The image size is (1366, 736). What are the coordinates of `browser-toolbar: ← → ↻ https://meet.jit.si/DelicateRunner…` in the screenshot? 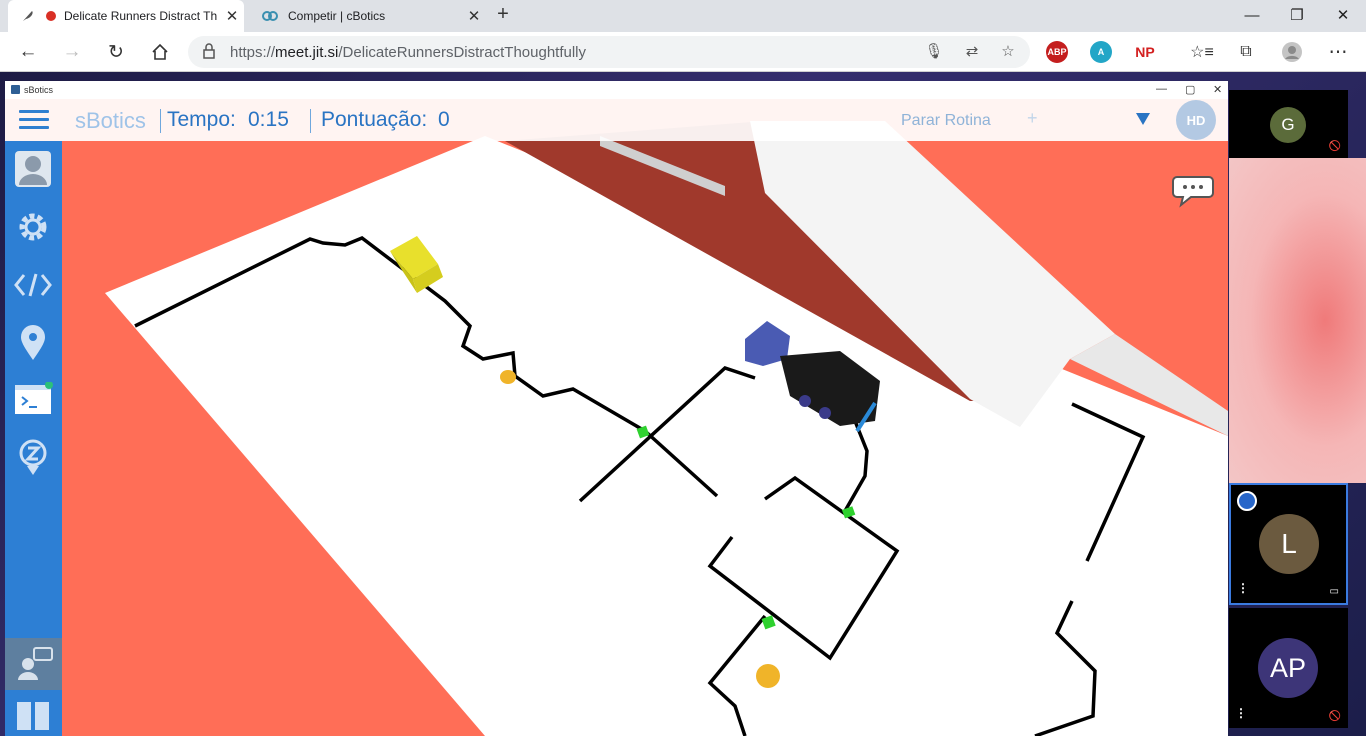 It's located at (683, 52).